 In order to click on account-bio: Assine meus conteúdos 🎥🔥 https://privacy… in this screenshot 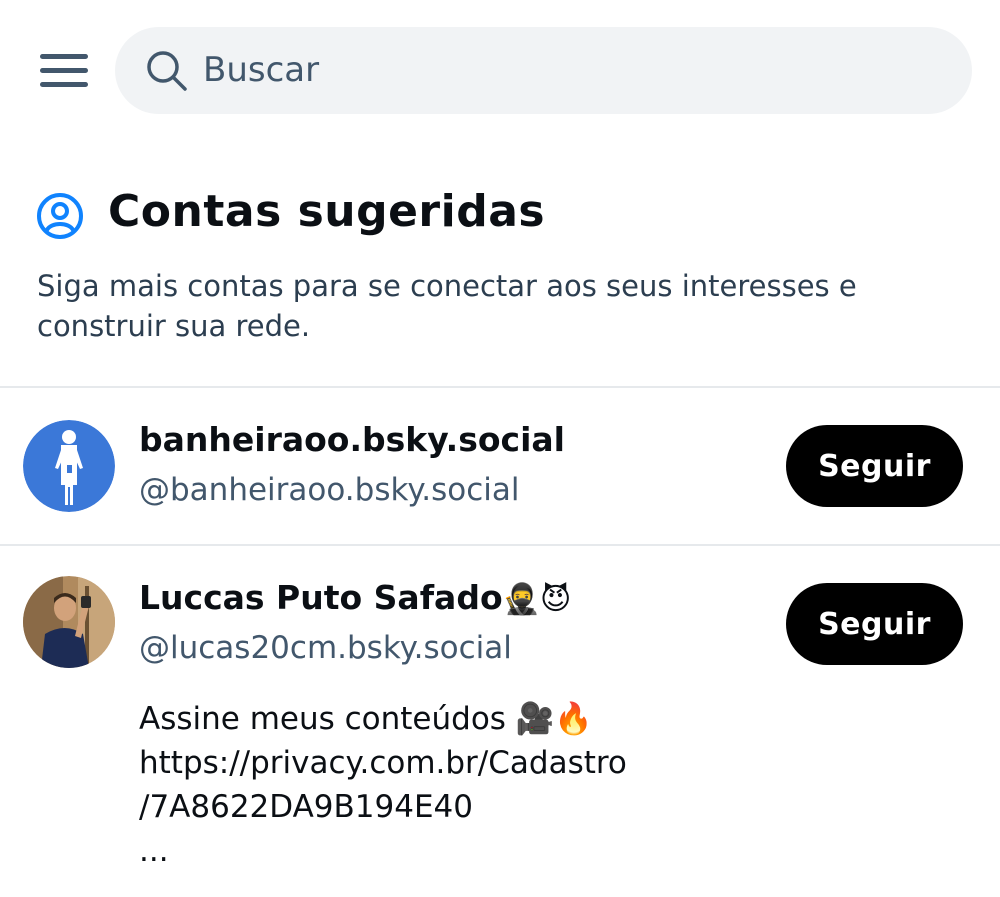, I will do `click(383, 785)`.